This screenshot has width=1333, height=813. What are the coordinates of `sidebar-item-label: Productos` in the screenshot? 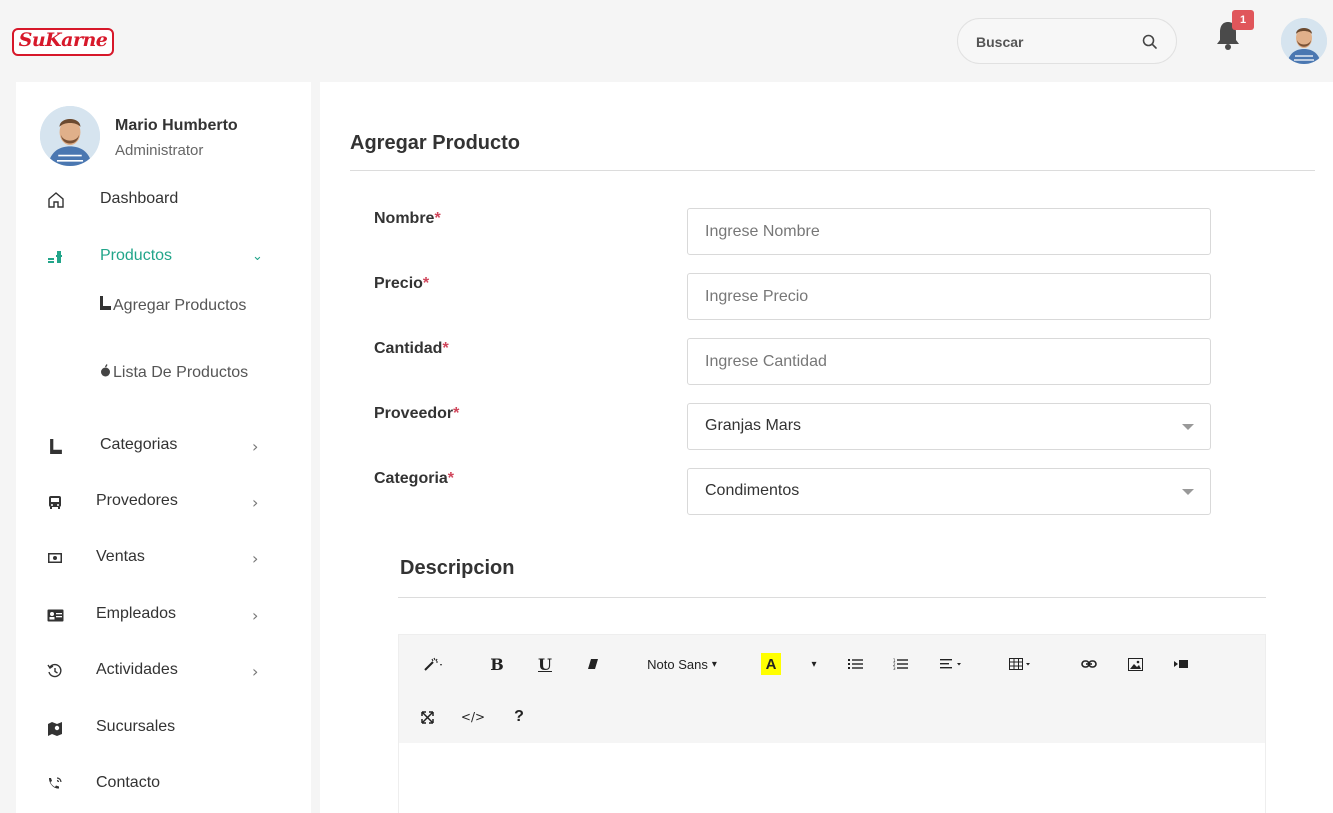 It's located at (136, 255).